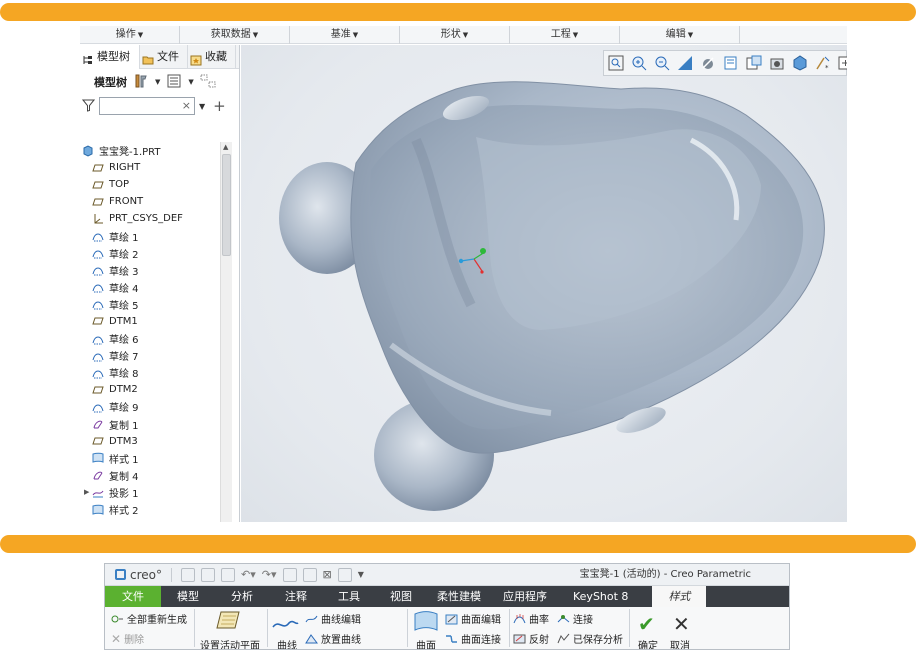 This screenshot has width=916, height=650. What do you see at coordinates (154, 355) in the screenshot?
I see `tree-item: 草绘 7` at bounding box center [154, 355].